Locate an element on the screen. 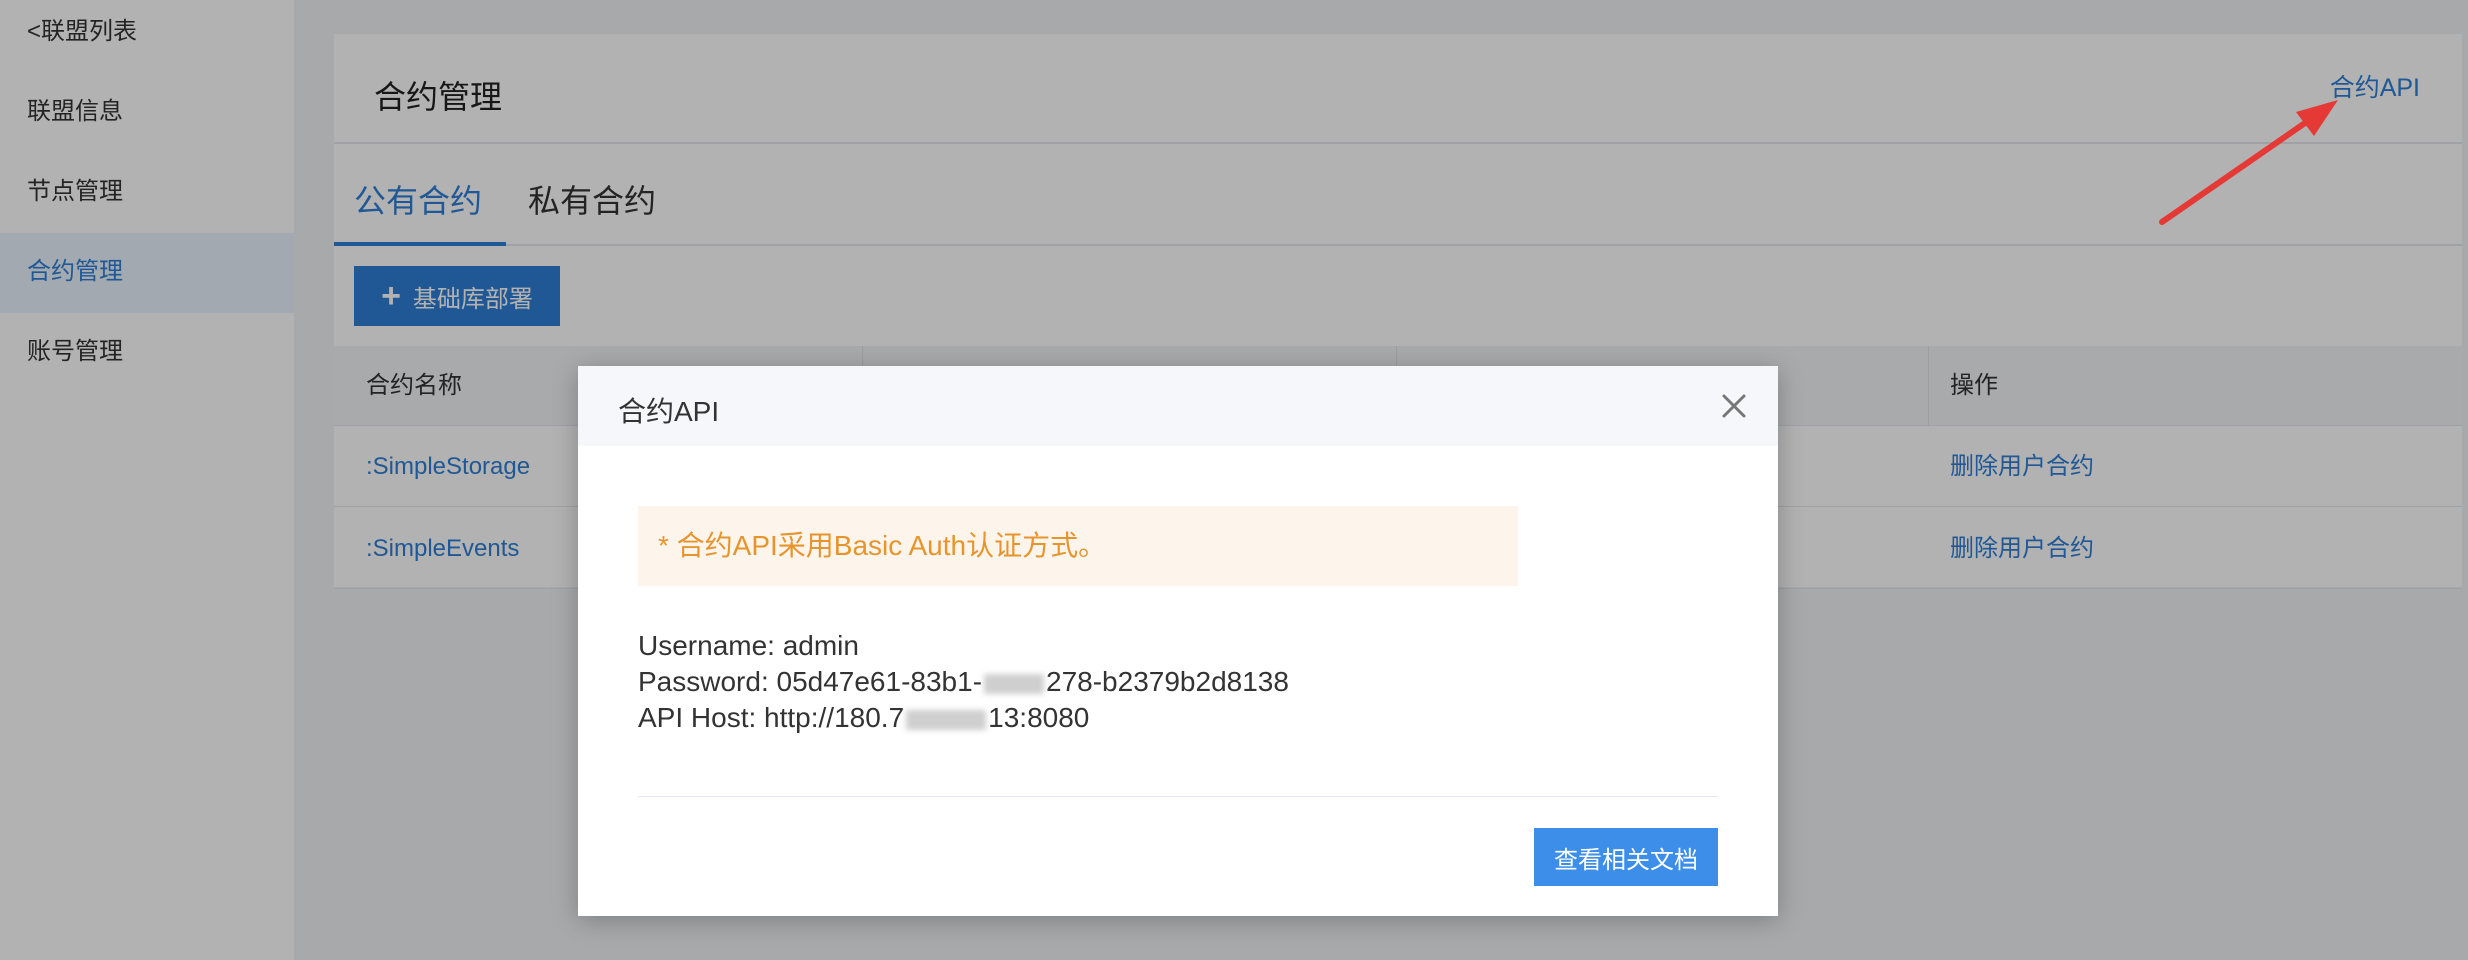 This screenshot has height=960, width=2468. password-prefix: Password: 05d47e61-83b1- is located at coordinates (810, 681).